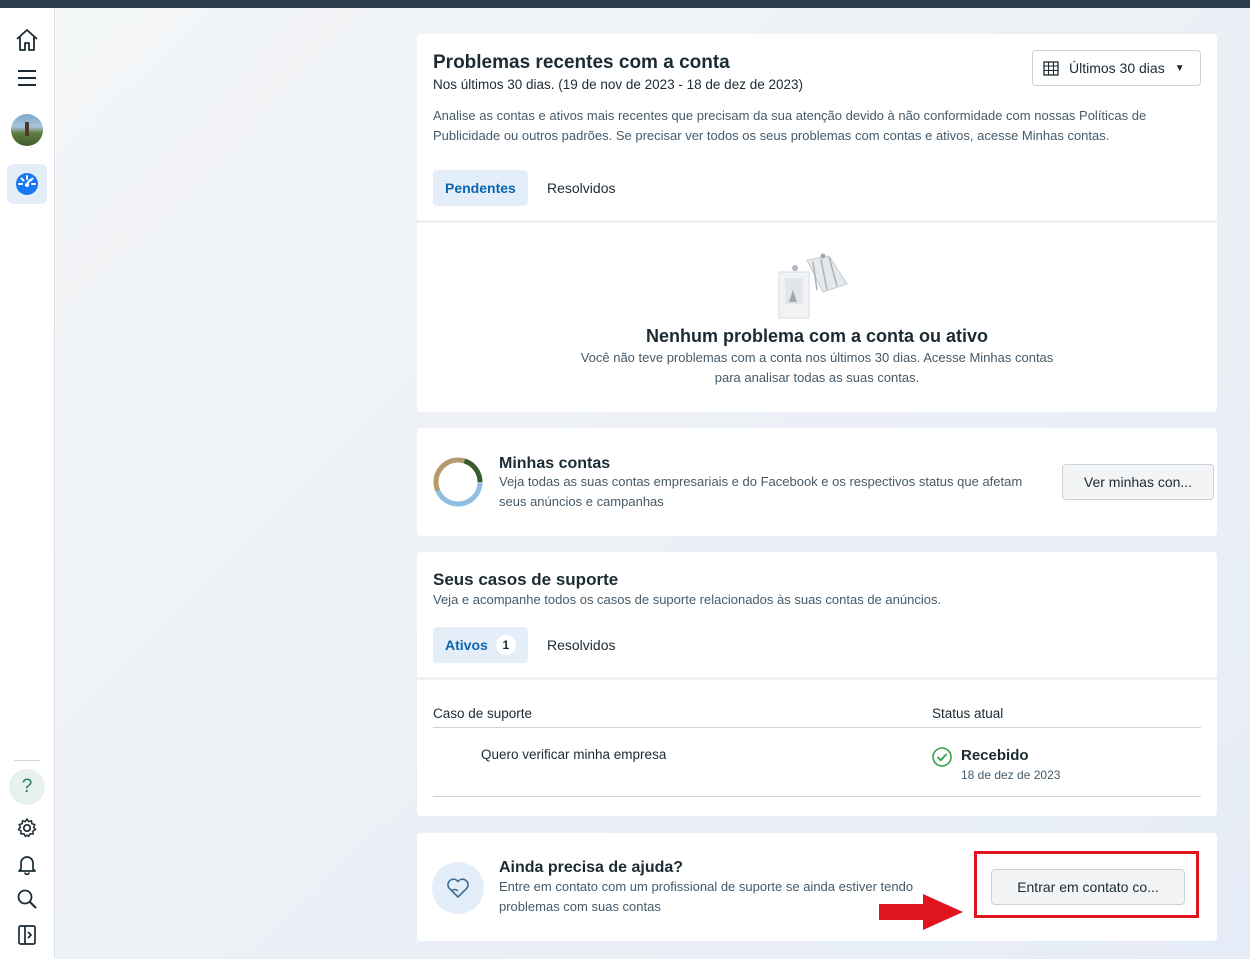 The width and height of the screenshot is (1250, 959). I want to click on column-header-case: Caso de suporte, so click(483, 713).